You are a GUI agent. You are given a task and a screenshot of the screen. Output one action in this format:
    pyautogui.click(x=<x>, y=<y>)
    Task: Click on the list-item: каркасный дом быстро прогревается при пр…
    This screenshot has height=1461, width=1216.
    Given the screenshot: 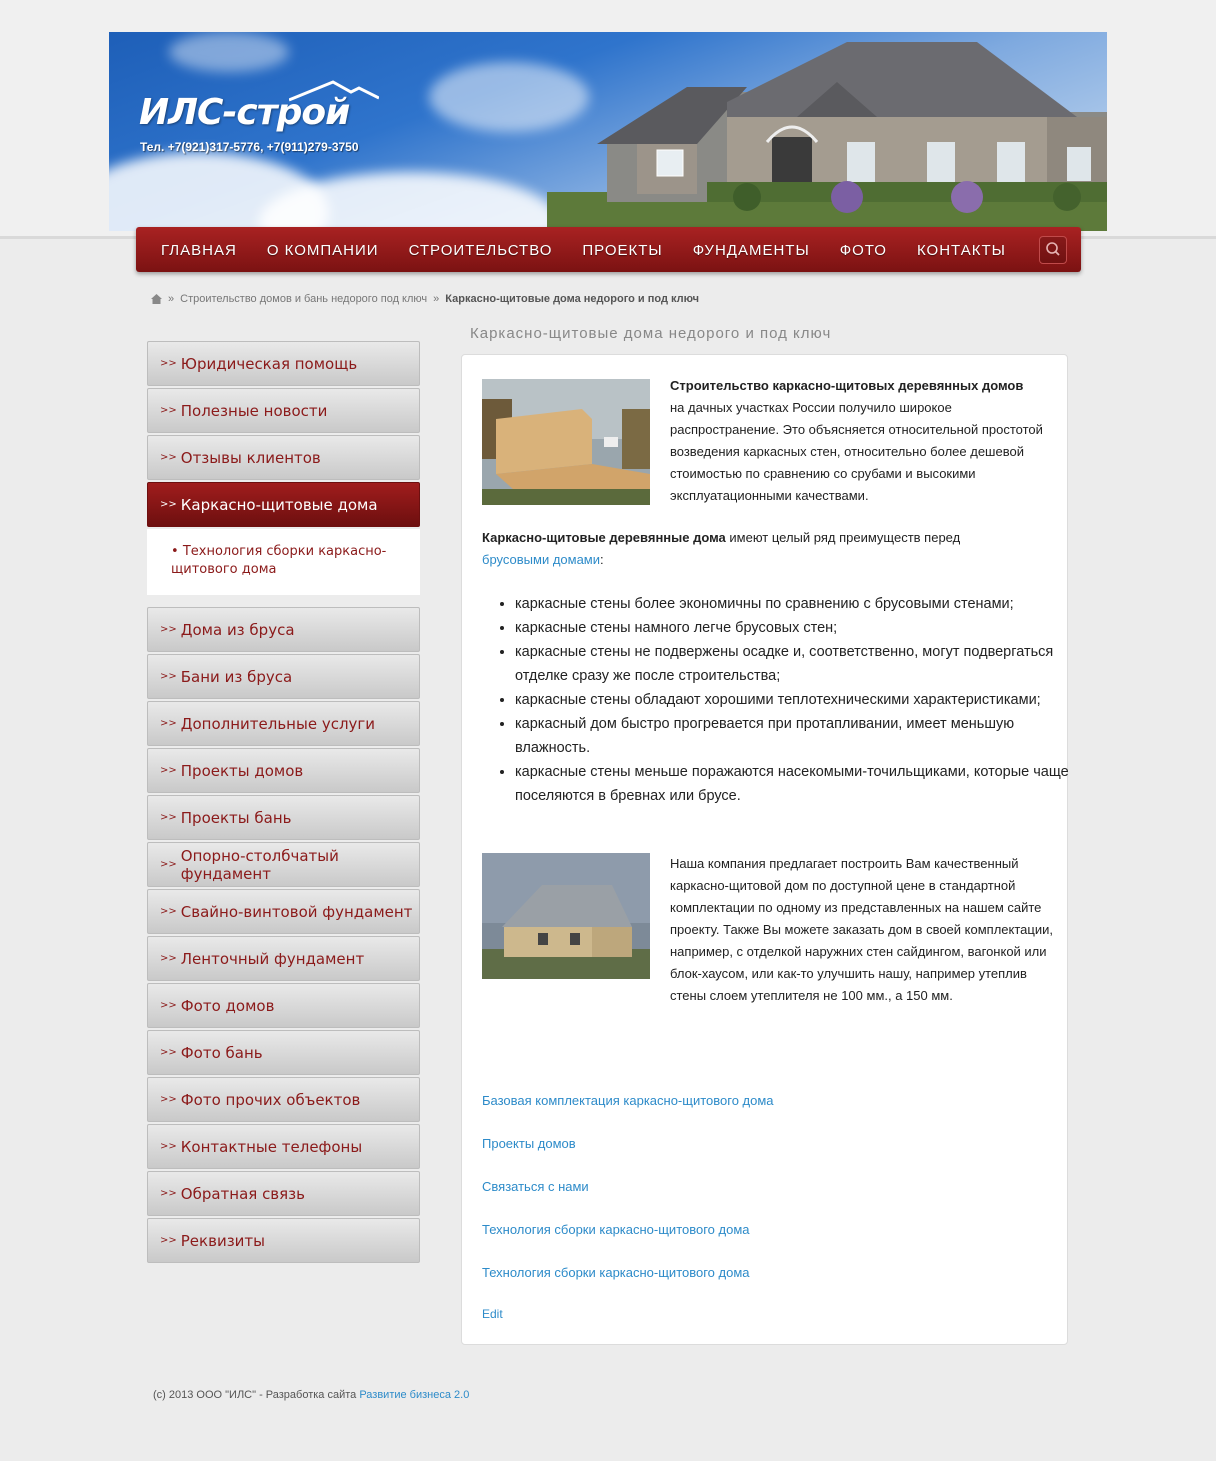 What is the action you would take?
    pyautogui.click(x=795, y=736)
    